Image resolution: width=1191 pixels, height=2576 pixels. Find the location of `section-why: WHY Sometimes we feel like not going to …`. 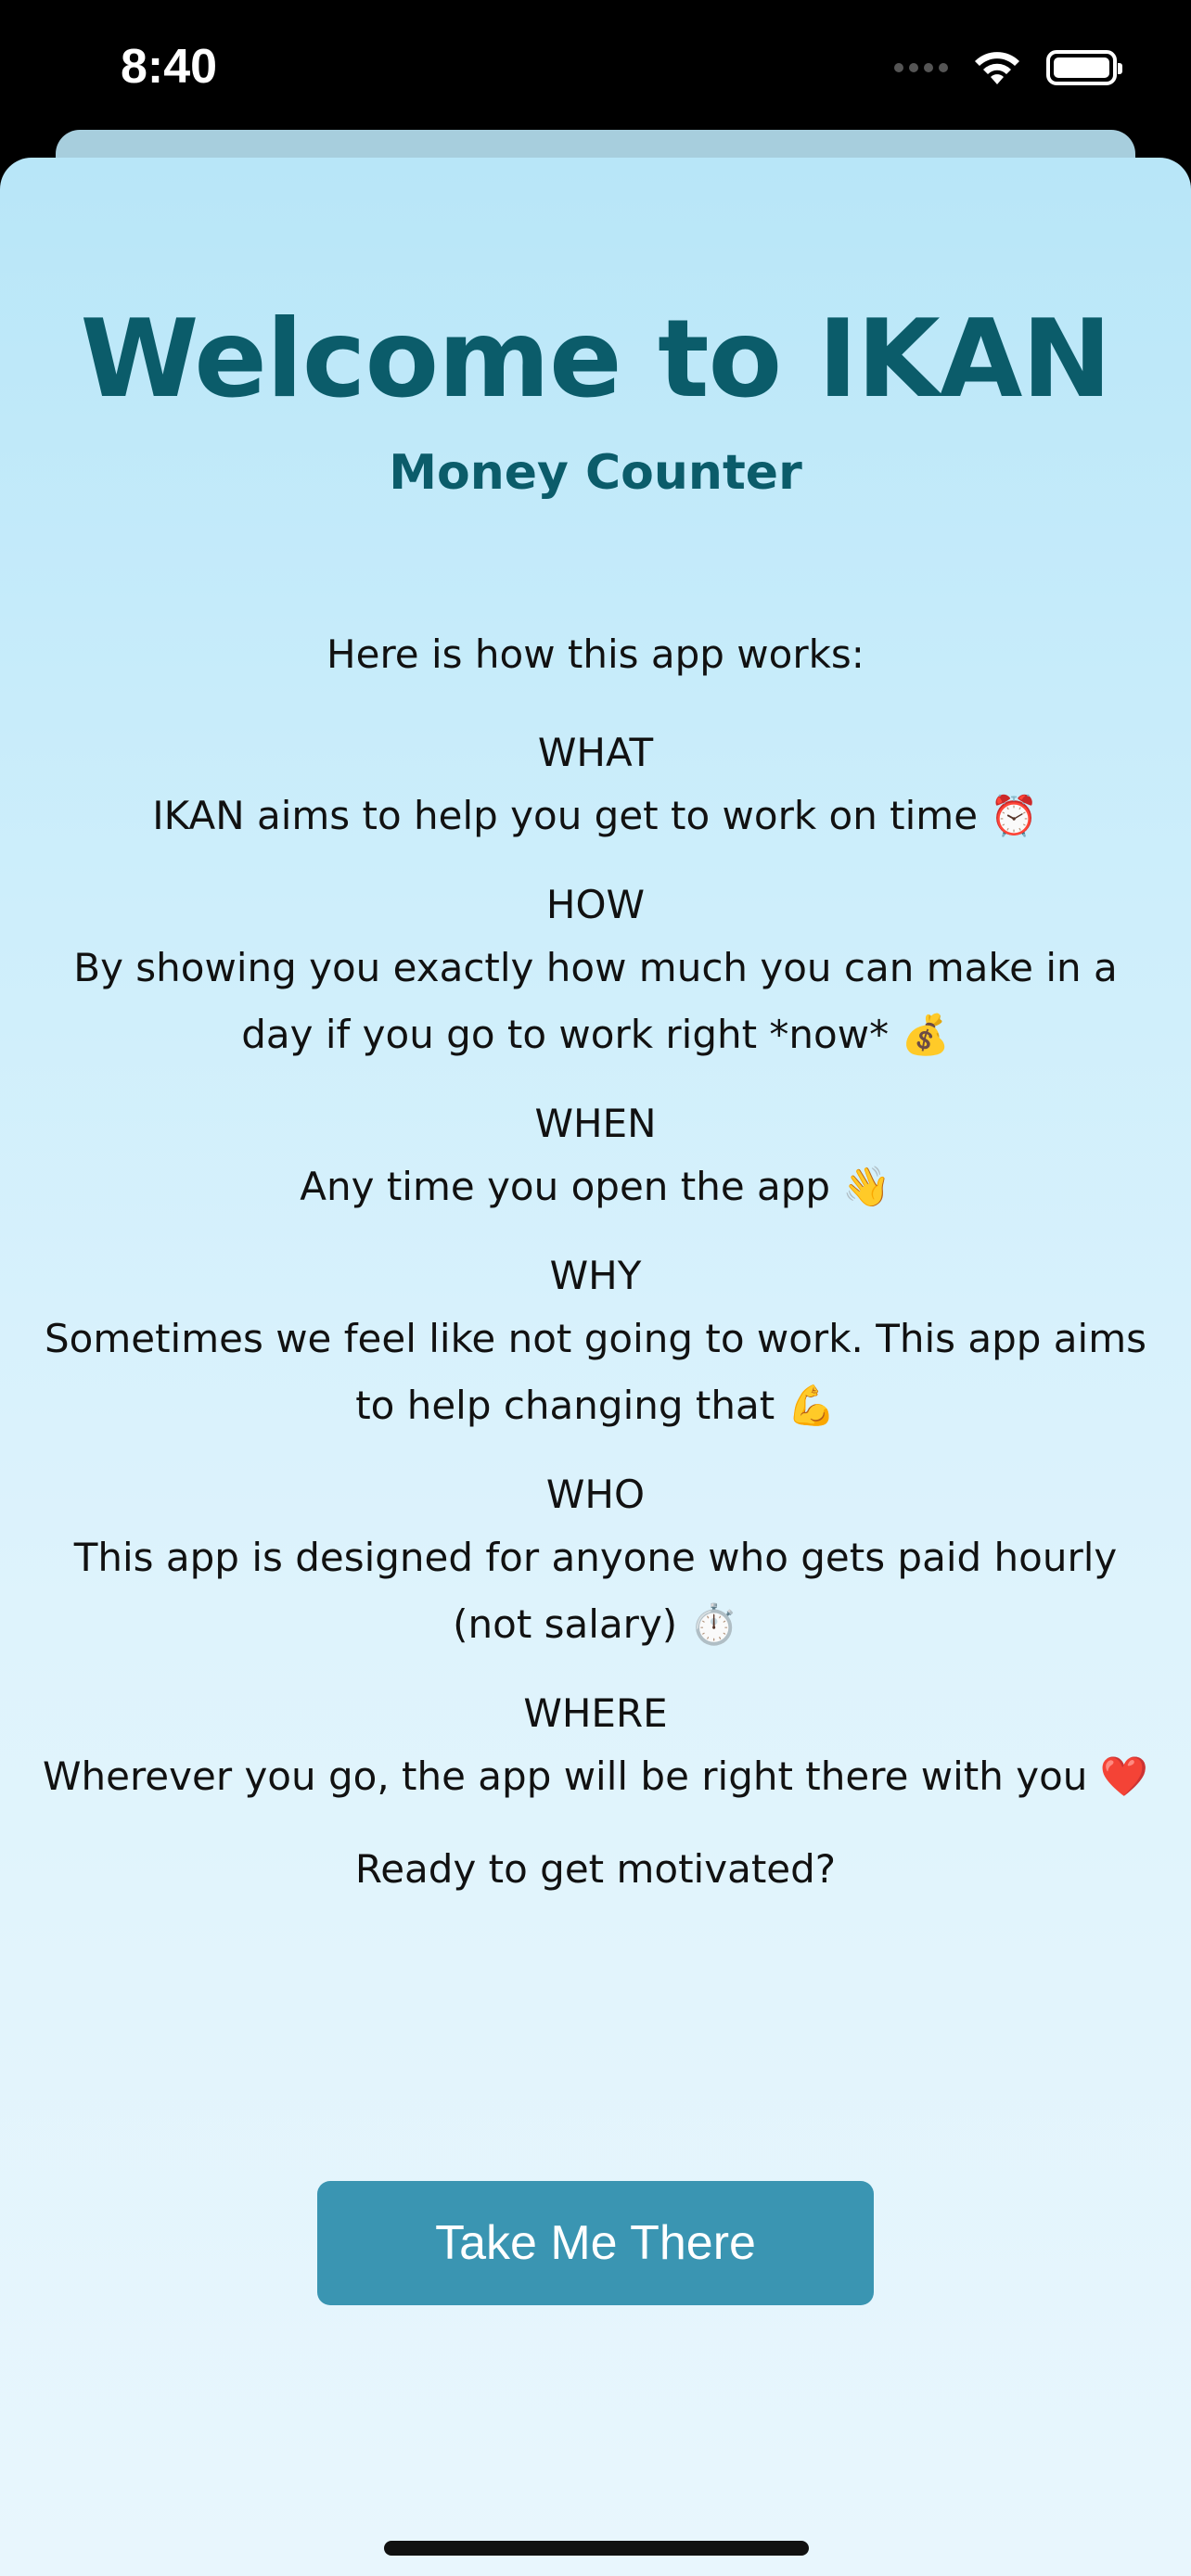

section-why: WHY Sometimes we feel like not going to … is located at coordinates (595, 1343).